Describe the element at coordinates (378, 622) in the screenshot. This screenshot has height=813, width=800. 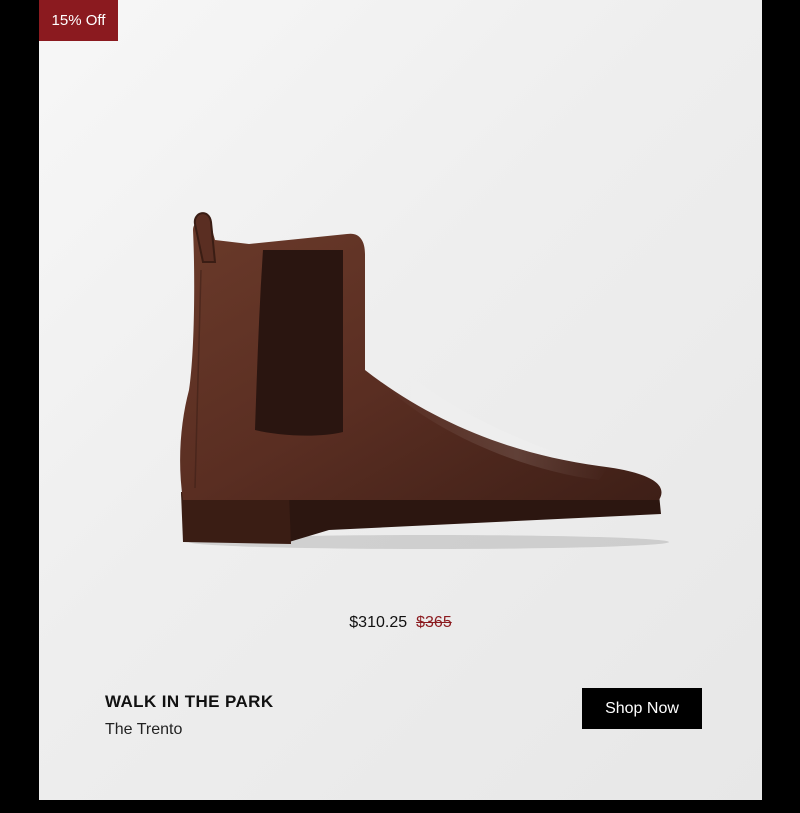
I see `price-current: $310.25` at that location.